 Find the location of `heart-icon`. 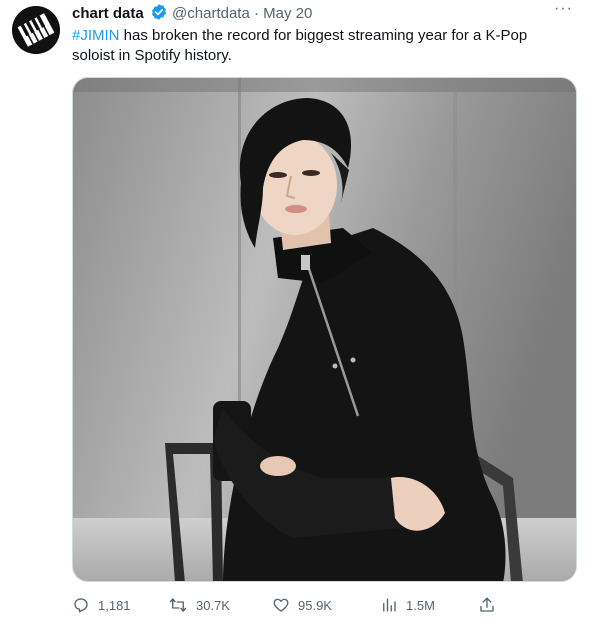

heart-icon is located at coordinates (281, 605).